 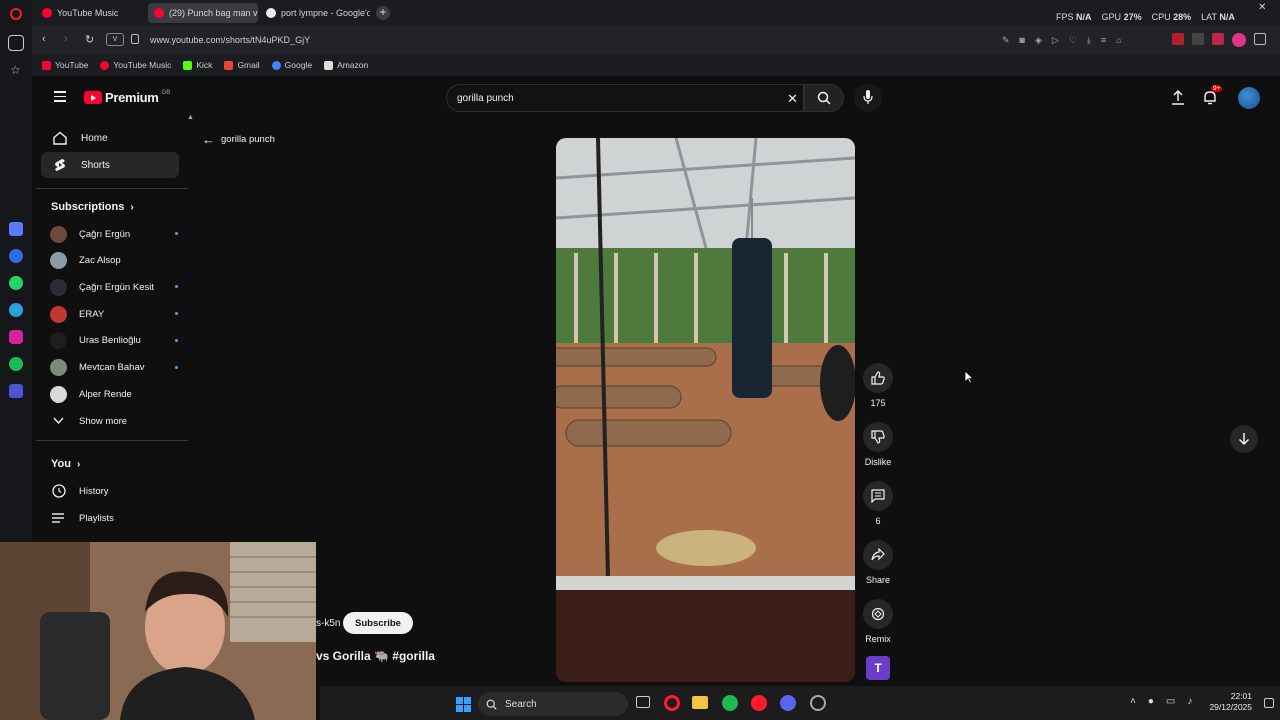 I want to click on tab-punch-bag: (29) Punch bag man v, so click(x=203, y=13).